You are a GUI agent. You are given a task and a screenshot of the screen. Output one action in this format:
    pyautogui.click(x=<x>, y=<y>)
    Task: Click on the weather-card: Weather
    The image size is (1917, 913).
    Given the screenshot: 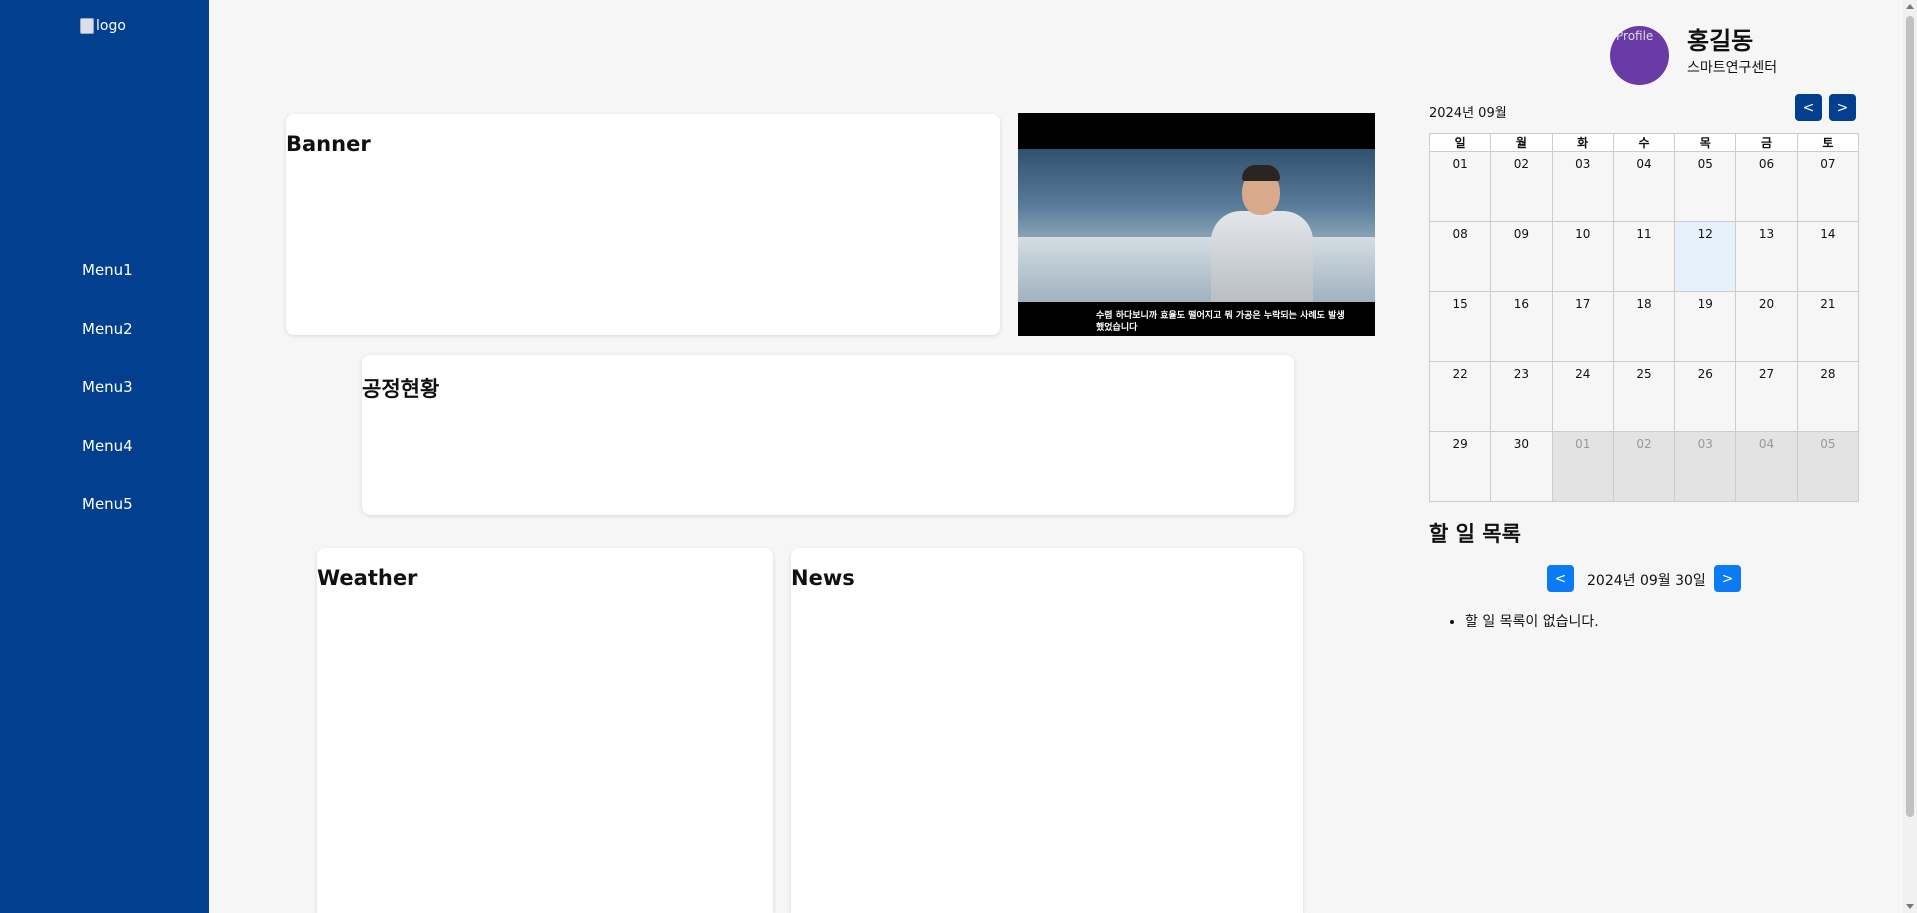 What is the action you would take?
    pyautogui.click(x=545, y=730)
    